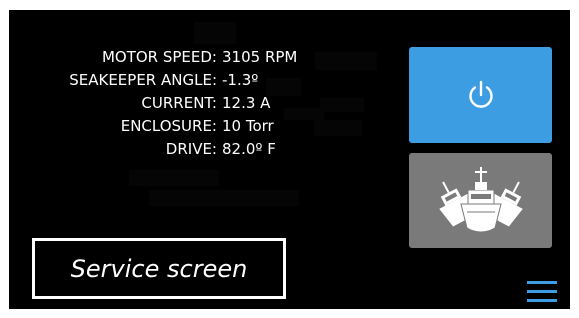 The width and height of the screenshot is (579, 318). Describe the element at coordinates (249, 149) in the screenshot. I see `readout-value: 82.0º F` at that location.